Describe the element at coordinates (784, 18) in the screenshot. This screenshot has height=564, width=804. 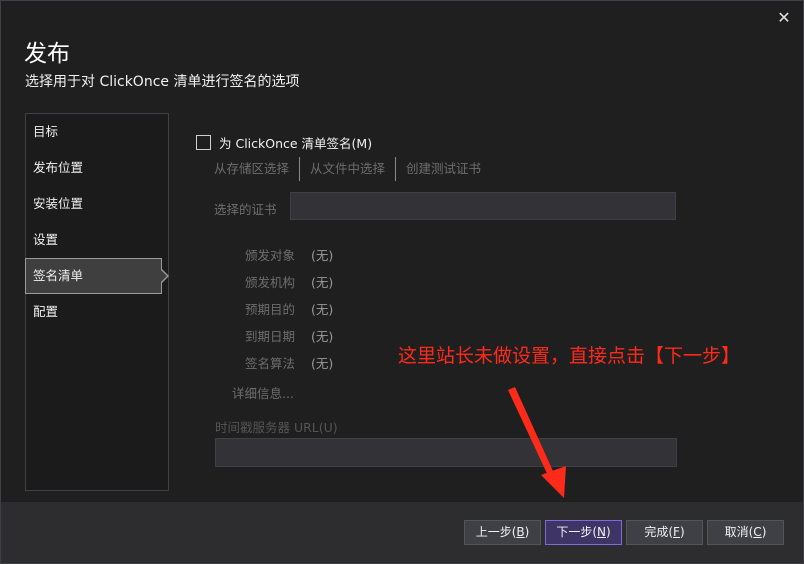
I see `close-icon: ✕` at that location.